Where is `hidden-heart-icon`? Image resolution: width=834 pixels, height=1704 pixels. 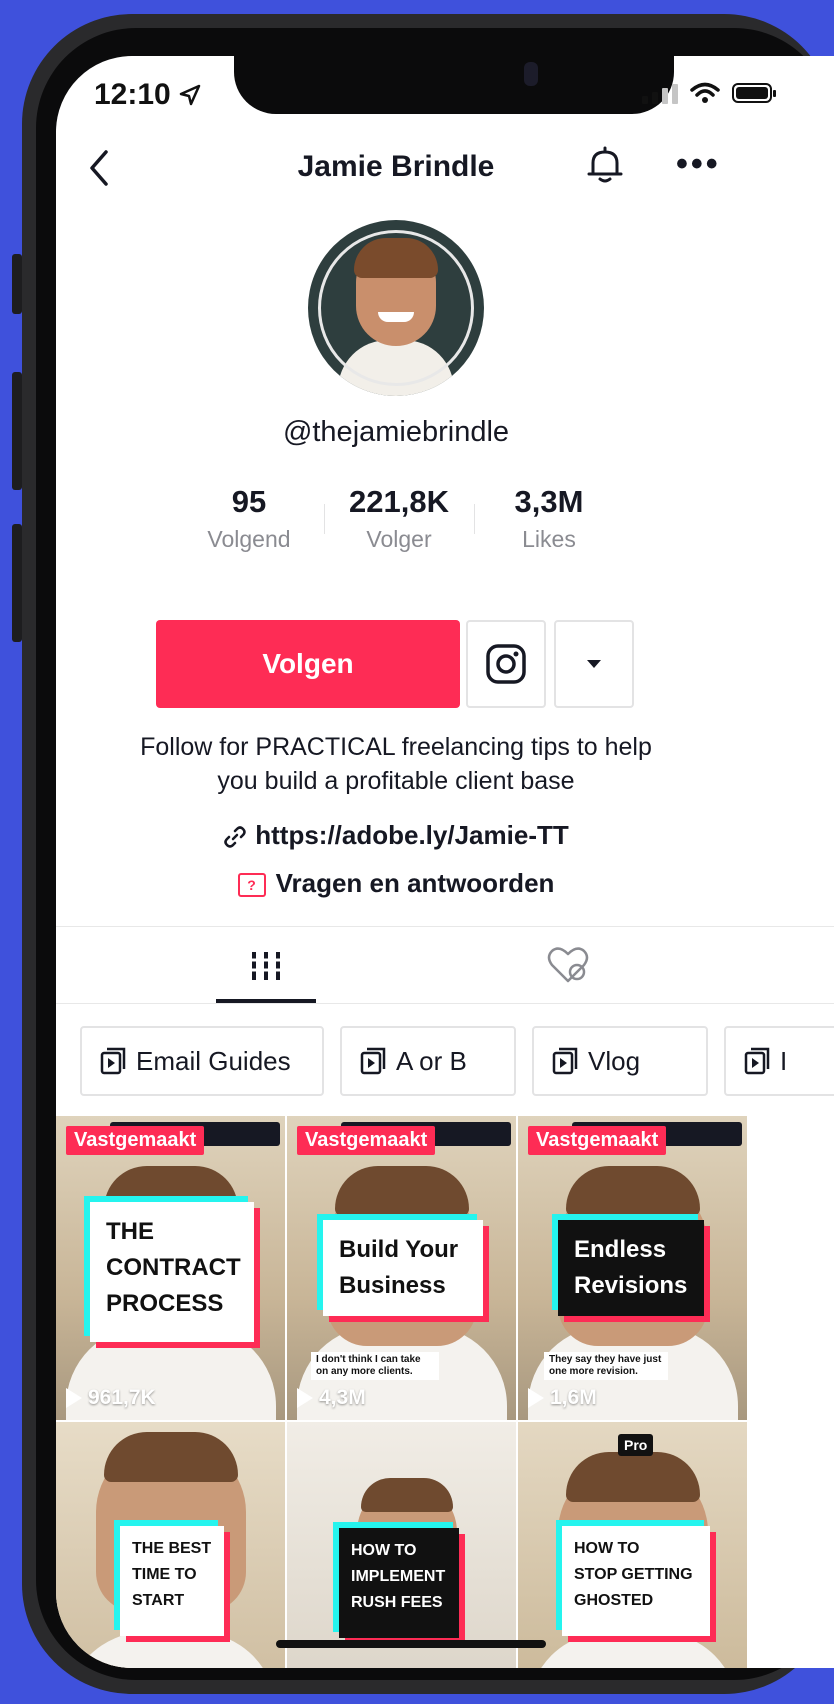
hidden-heart-icon is located at coordinates (568, 965).